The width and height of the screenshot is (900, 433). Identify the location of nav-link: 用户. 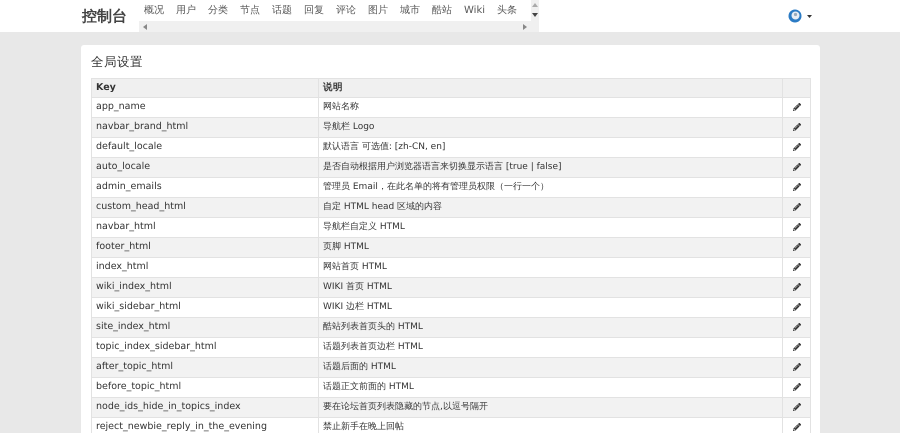
(186, 10).